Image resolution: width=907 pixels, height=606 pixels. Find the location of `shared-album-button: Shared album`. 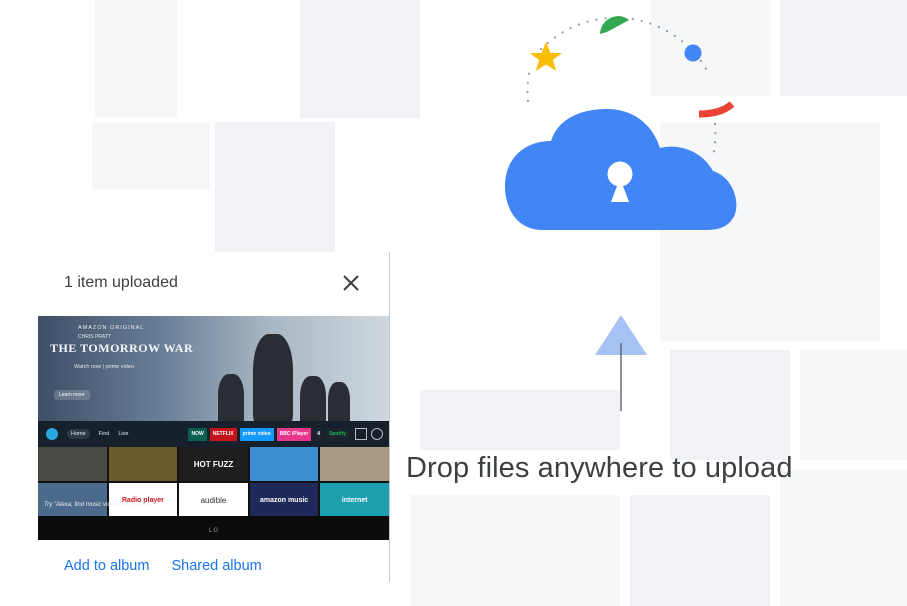

shared-album-button: Shared album is located at coordinates (216, 566).